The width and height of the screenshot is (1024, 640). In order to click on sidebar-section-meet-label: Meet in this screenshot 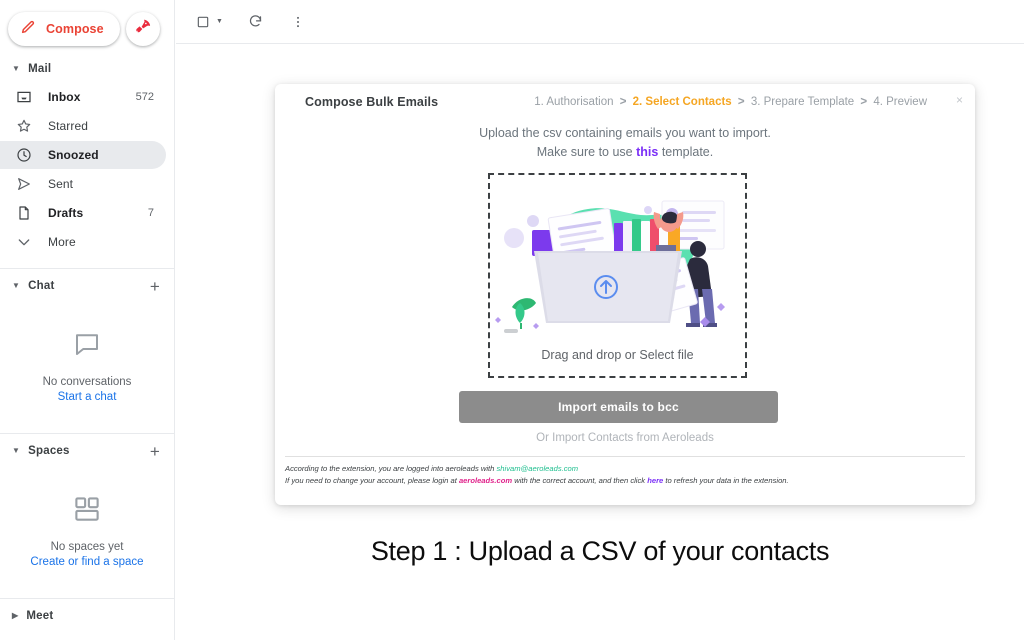, I will do `click(40, 616)`.